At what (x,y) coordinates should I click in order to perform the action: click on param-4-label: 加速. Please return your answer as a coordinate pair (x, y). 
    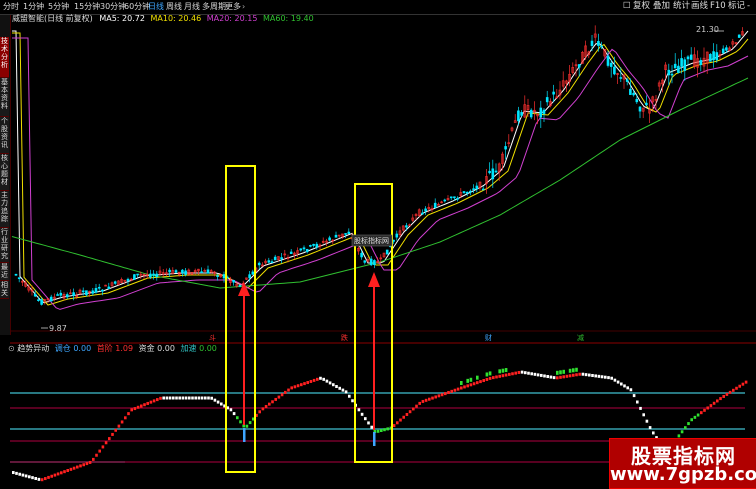
    Looking at the image, I should click on (188, 348).